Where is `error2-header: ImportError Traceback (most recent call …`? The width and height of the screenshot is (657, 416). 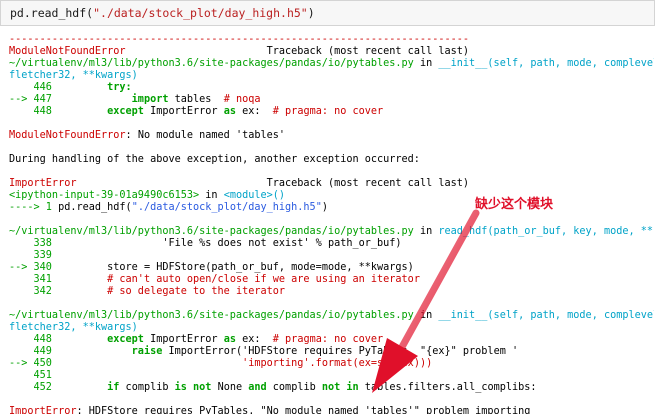
error2-header: ImportError Traceback (most recent call … is located at coordinates (239, 183).